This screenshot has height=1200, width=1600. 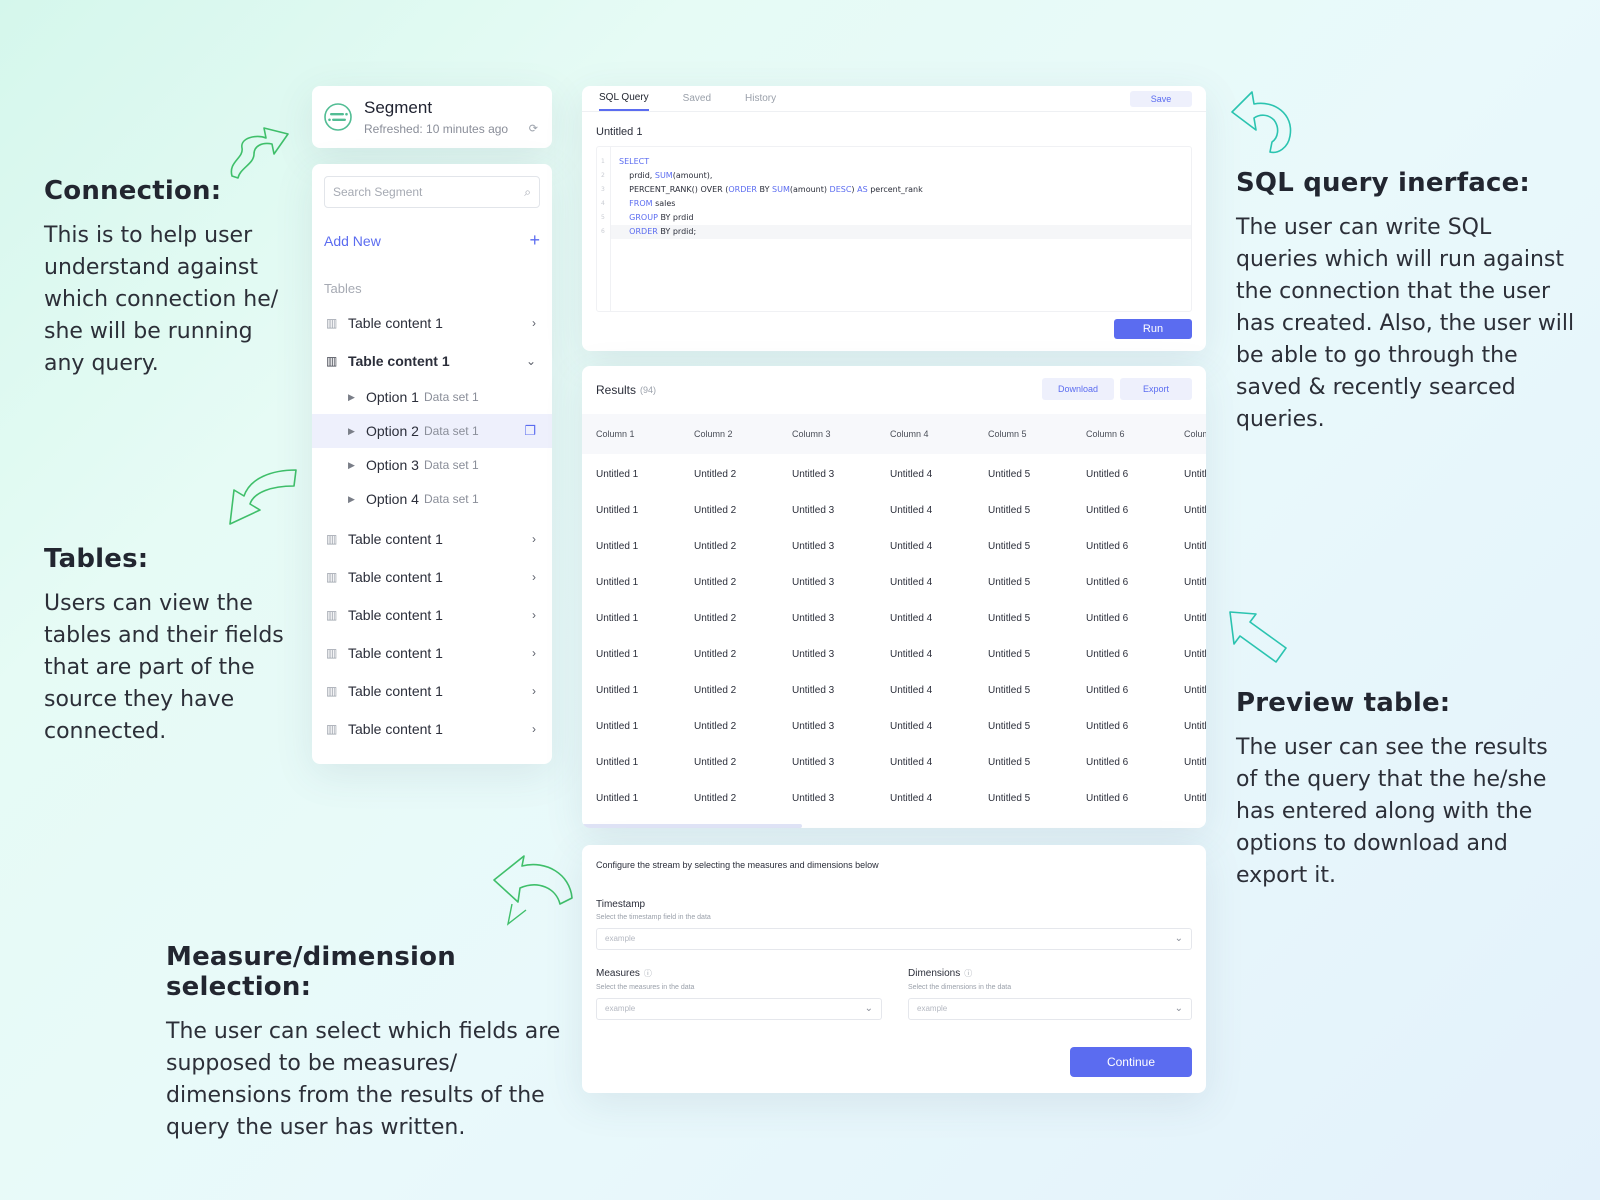 I want to click on code-line: 2 prdid, SUM(amount),, so click(x=896, y=176).